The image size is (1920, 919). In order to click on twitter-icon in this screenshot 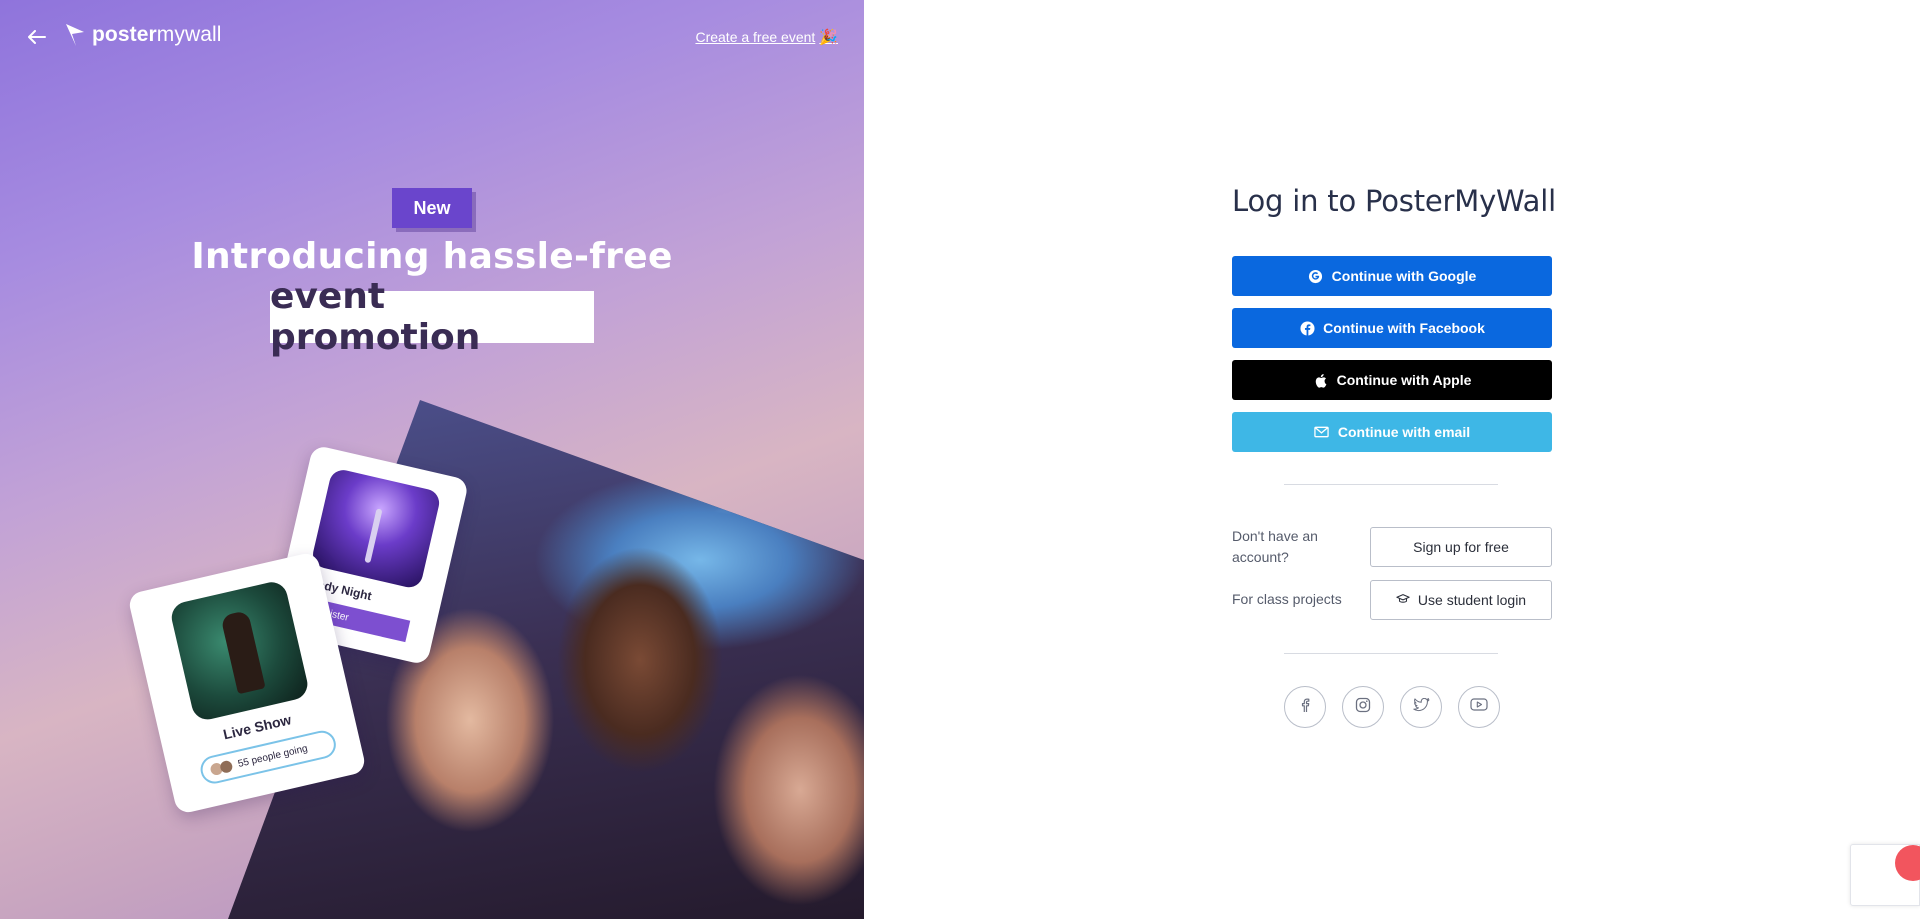, I will do `click(1421, 707)`.